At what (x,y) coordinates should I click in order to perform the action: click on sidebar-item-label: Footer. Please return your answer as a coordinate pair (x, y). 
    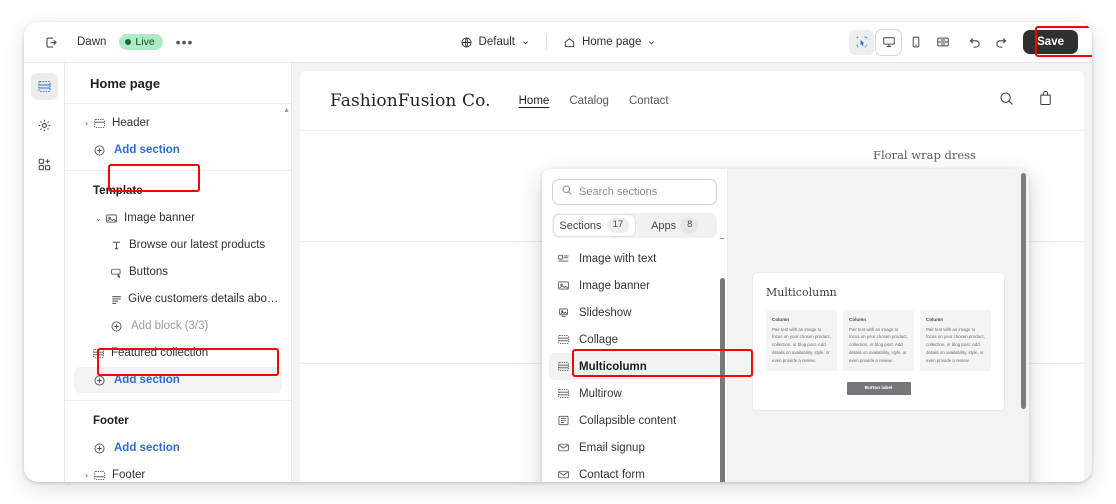
    Looking at the image, I should click on (129, 475).